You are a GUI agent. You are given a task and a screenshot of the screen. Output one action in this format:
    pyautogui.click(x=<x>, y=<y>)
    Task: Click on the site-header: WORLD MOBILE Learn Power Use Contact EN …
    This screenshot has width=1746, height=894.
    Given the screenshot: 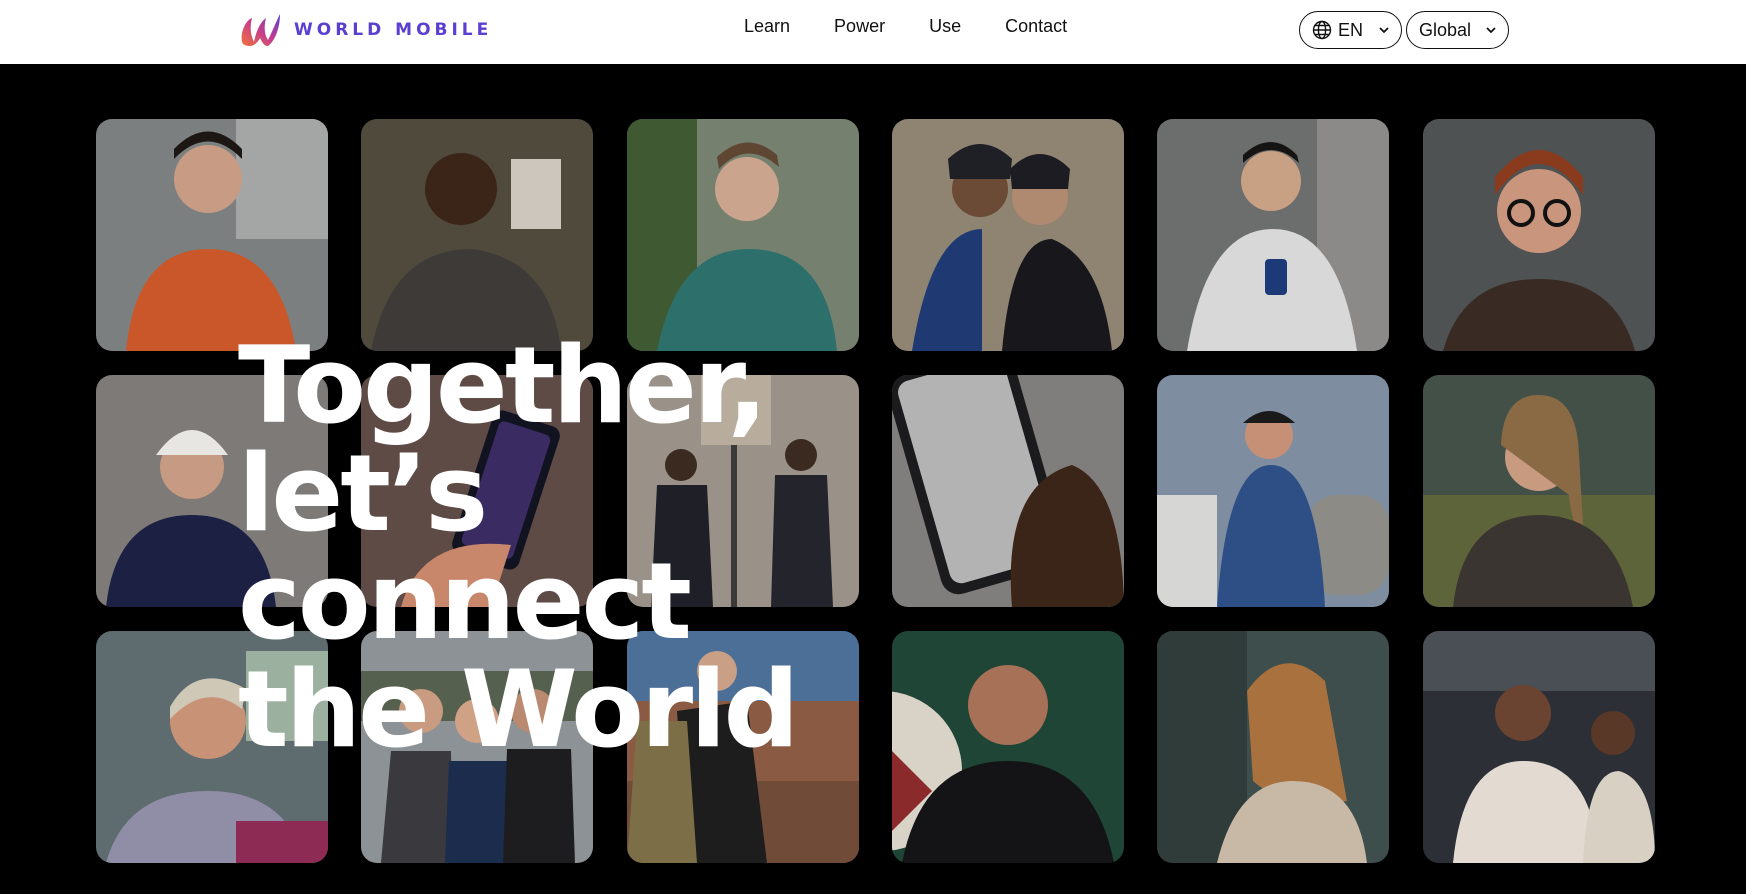 What is the action you would take?
    pyautogui.click(x=873, y=32)
    